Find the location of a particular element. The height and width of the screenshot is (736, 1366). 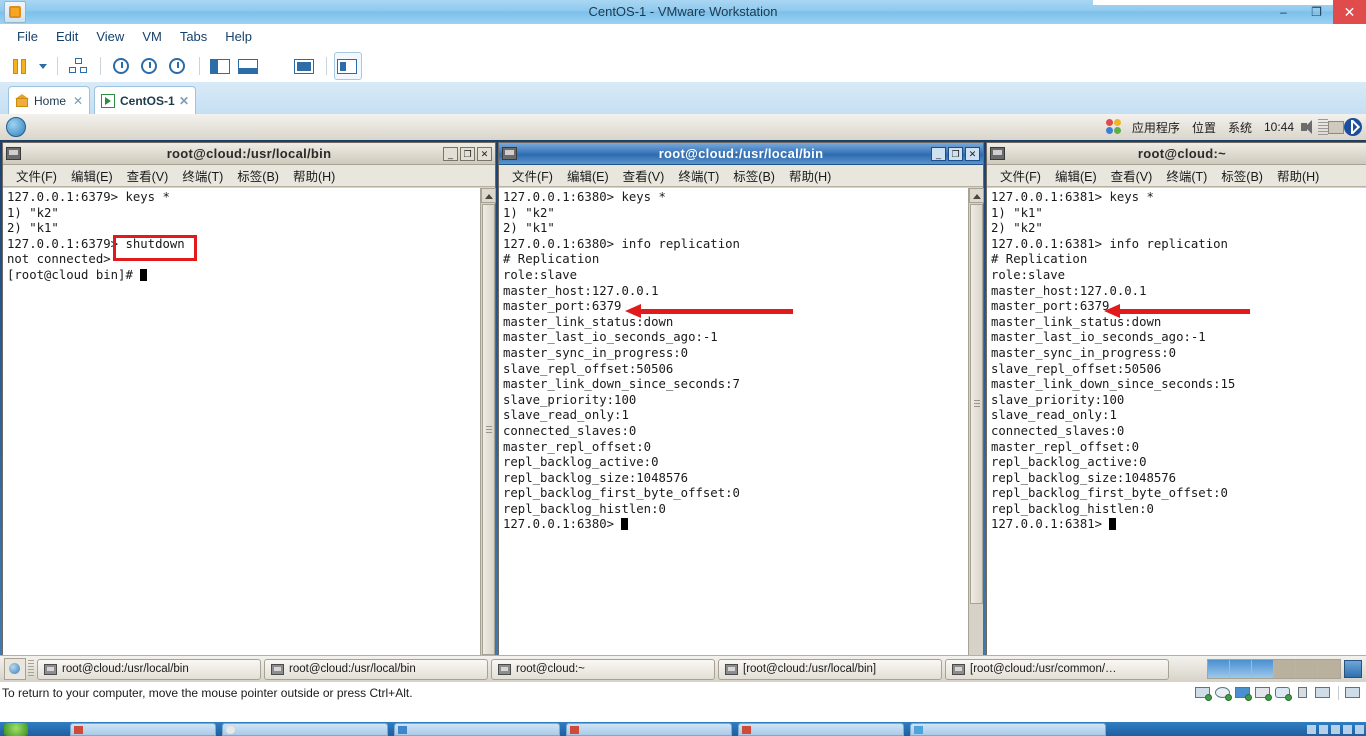

taskbar-item-4: [root@cloud:/usr/local/bin] is located at coordinates (830, 669).